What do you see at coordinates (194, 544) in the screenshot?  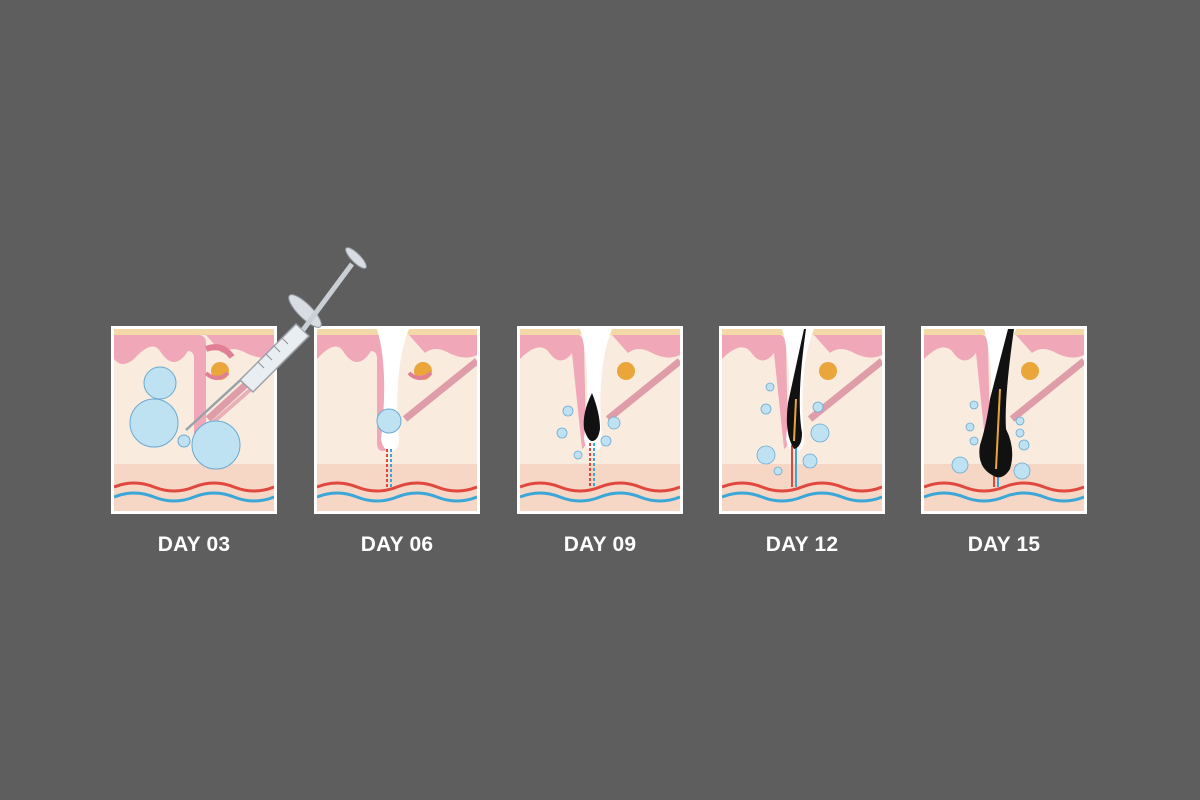 I see `stage-label-day-03: DAY 03` at bounding box center [194, 544].